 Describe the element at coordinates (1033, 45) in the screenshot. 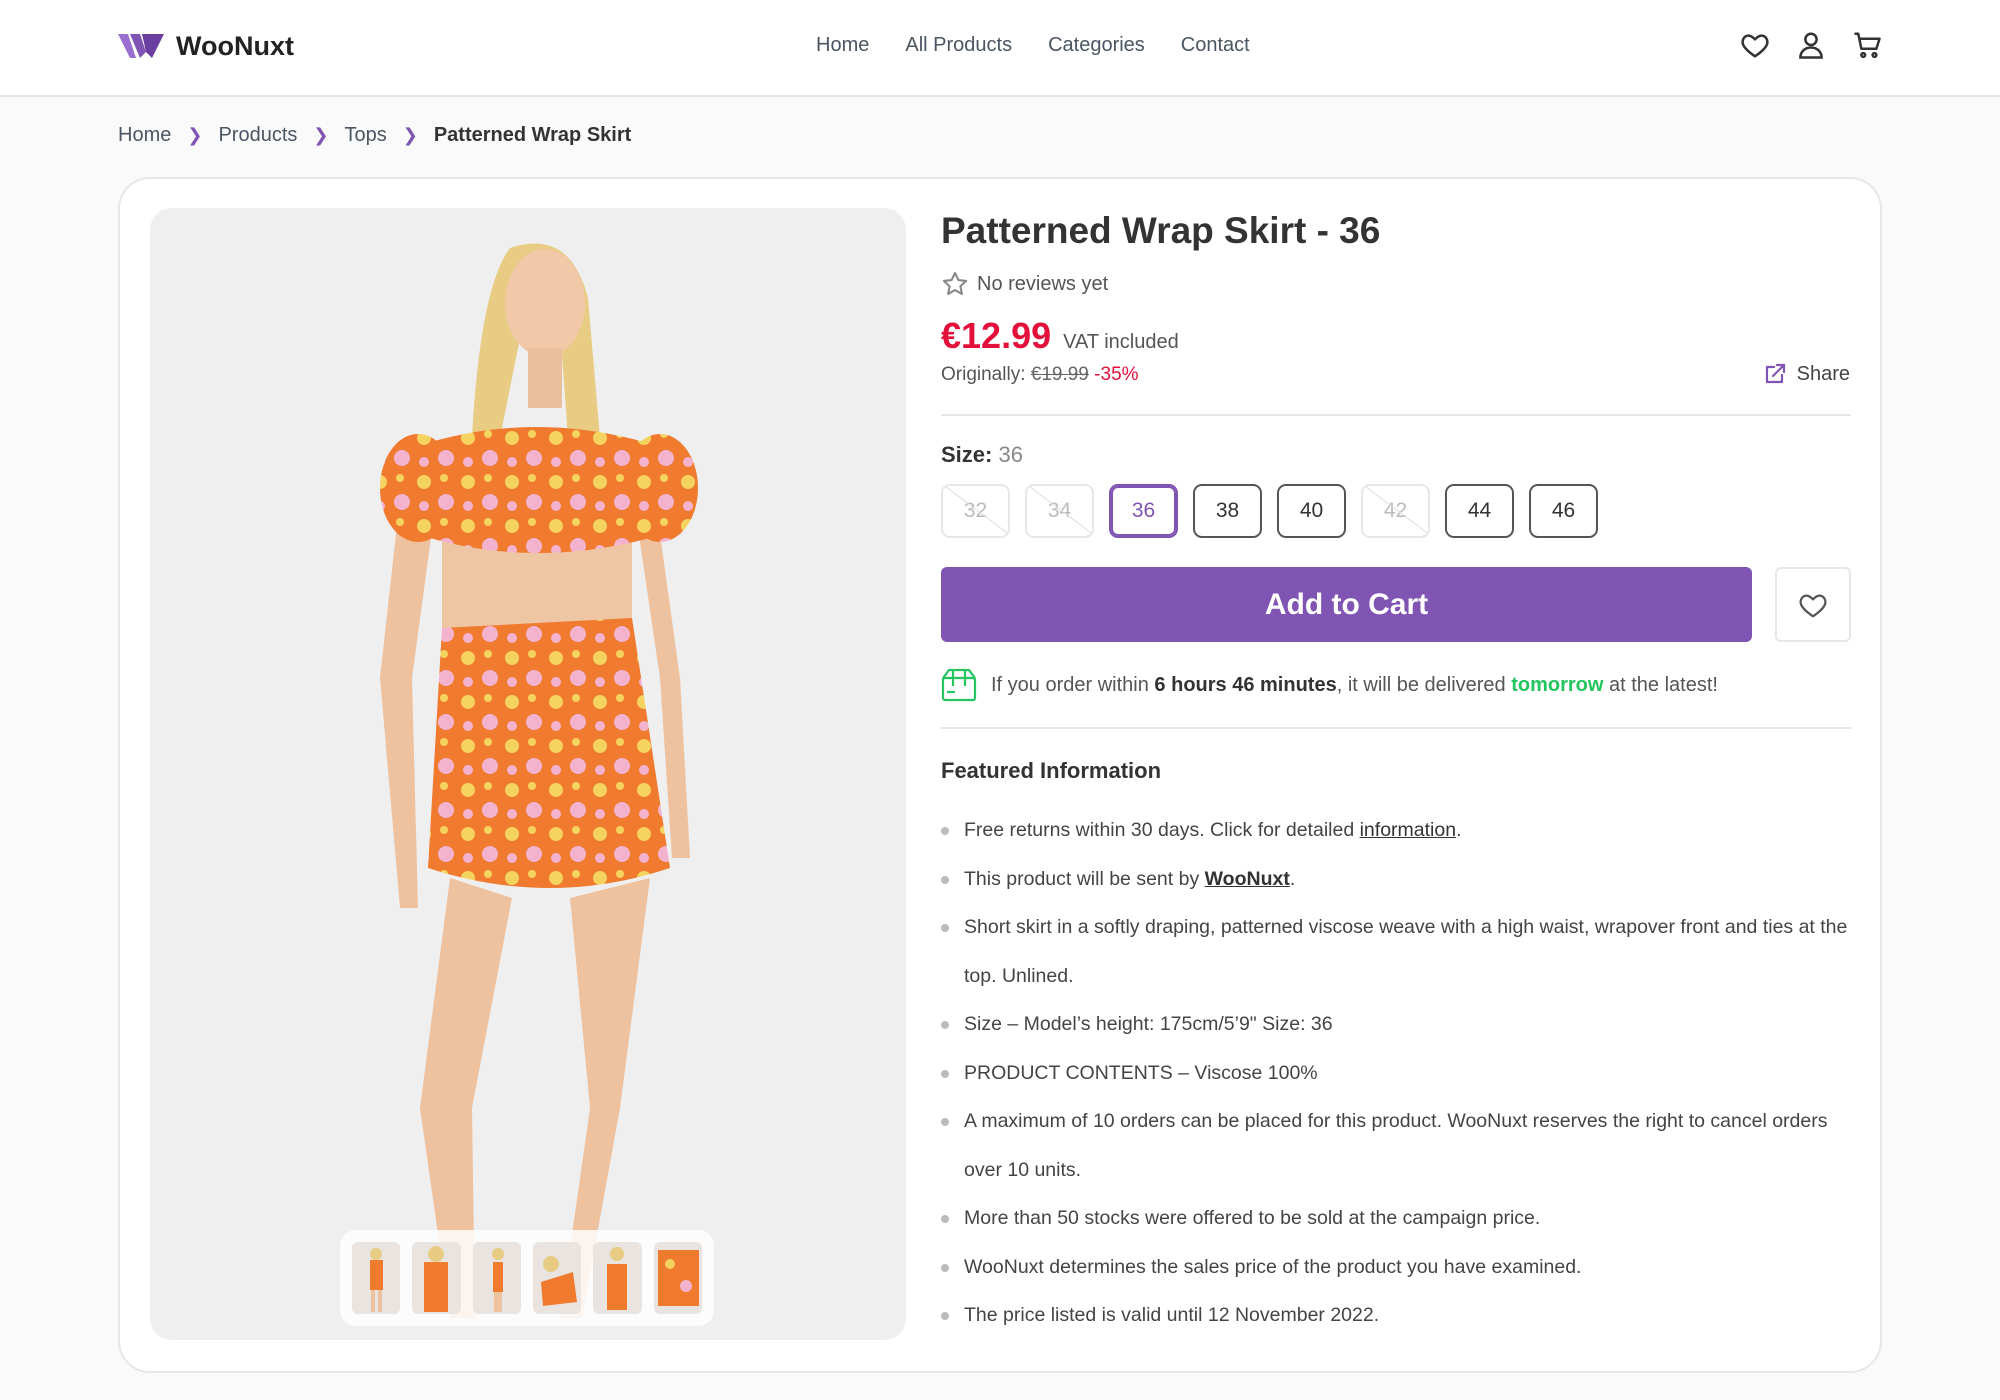

I see `main-nav: Home All Products Categories Contact` at that location.